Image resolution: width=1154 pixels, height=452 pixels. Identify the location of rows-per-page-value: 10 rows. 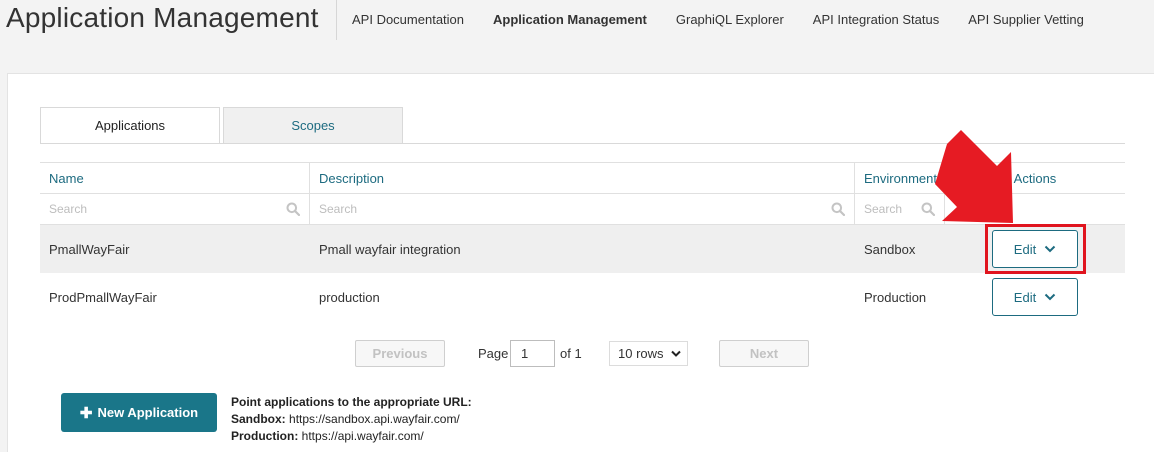
(641, 353).